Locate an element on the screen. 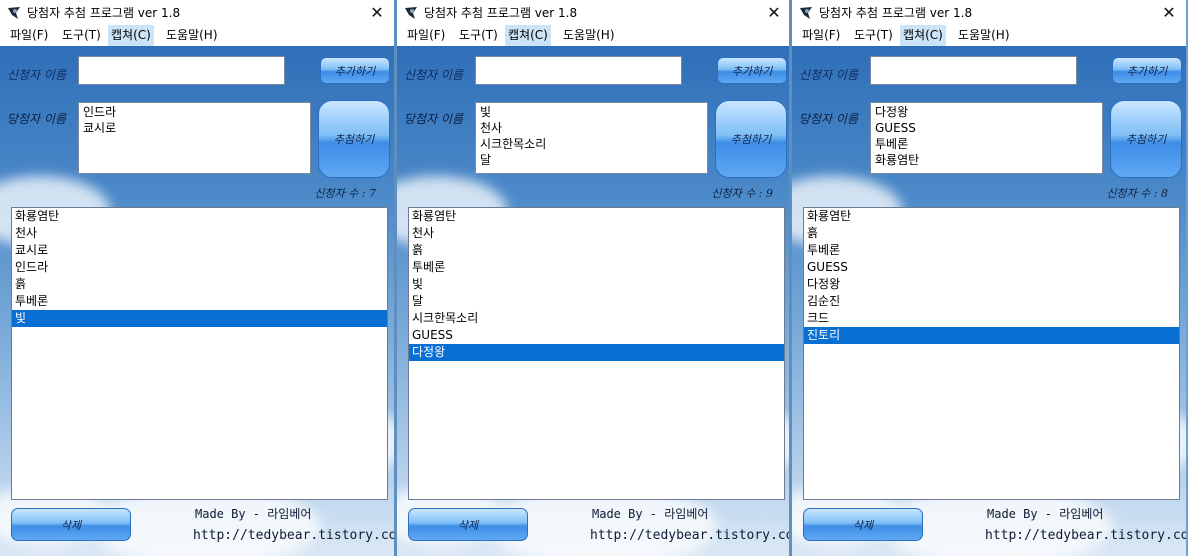 Image resolution: width=1188 pixels, height=556 pixels. list-item: 달 is located at coordinates (596, 301).